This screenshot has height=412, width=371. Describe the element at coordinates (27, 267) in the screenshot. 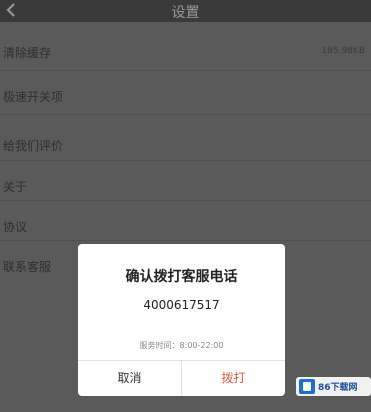

I see `settings-item-label: 联系客服` at that location.